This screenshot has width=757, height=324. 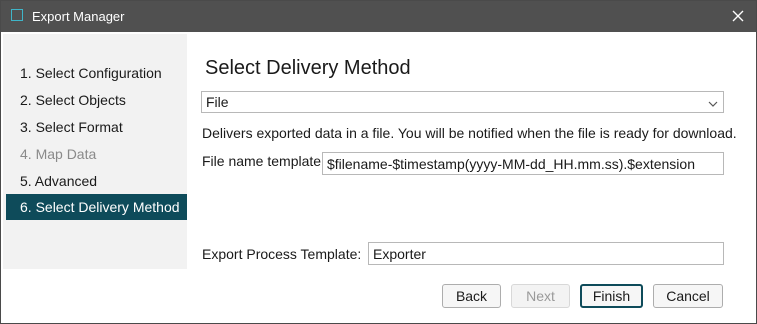 What do you see at coordinates (96, 73) in the screenshot?
I see `step-select-configuration: 1. Select Configuration` at bounding box center [96, 73].